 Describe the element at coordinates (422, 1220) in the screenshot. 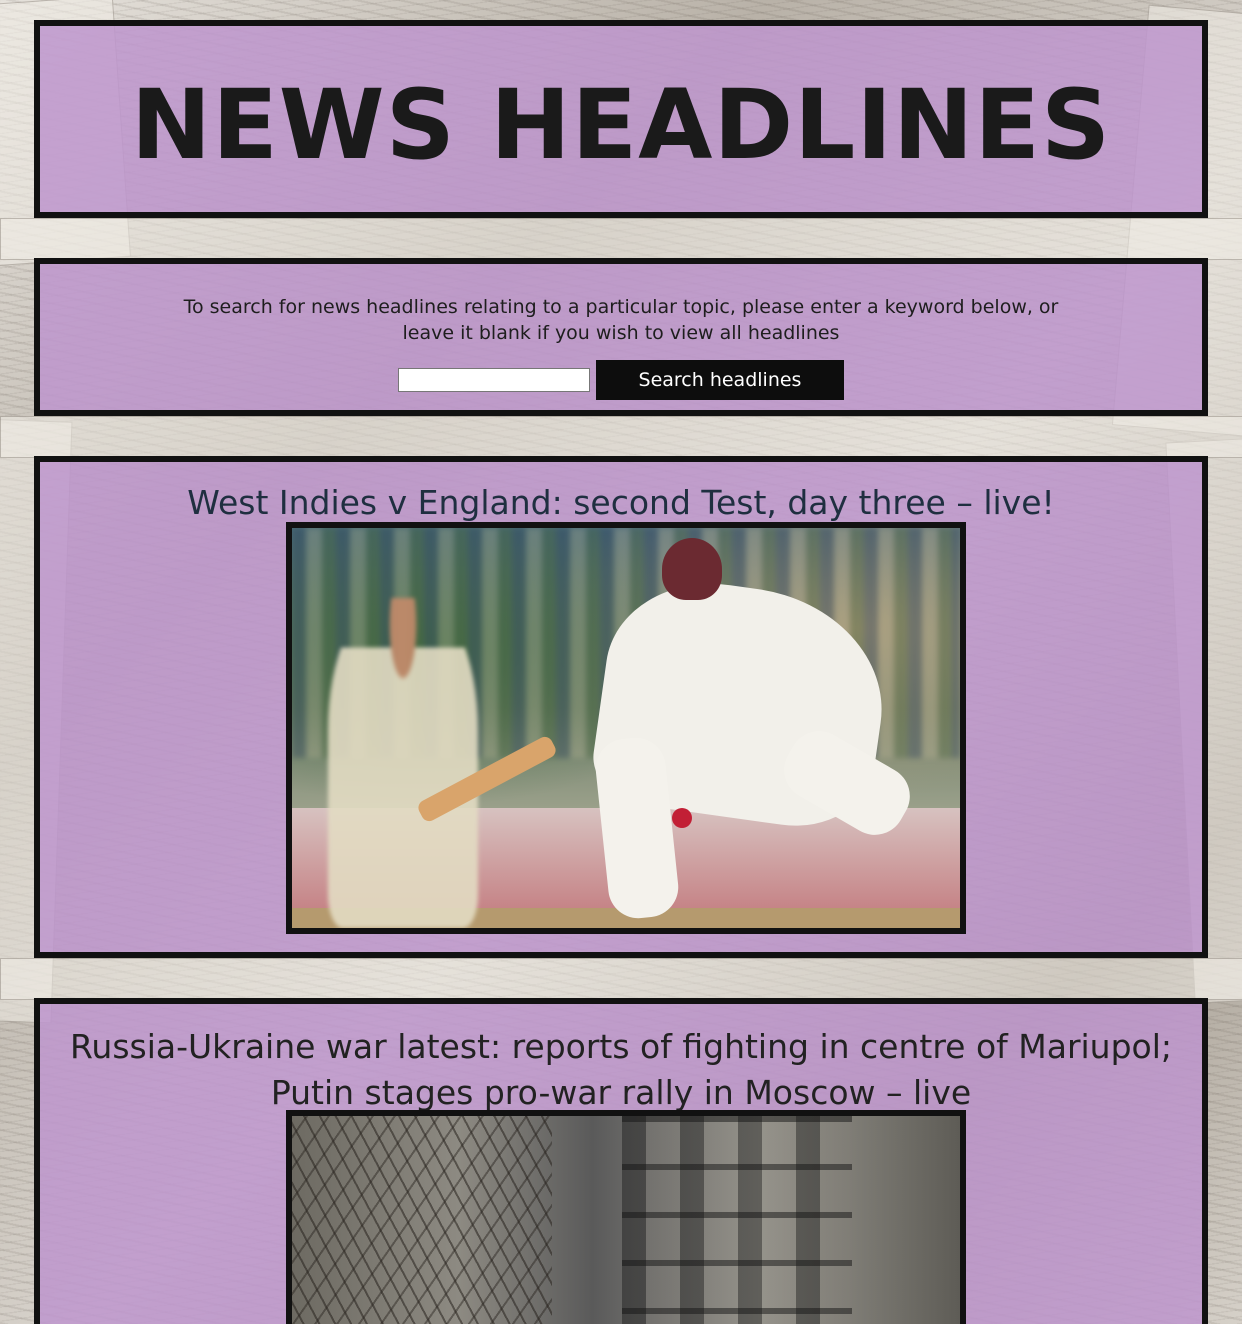

I see `bare-trees` at that location.